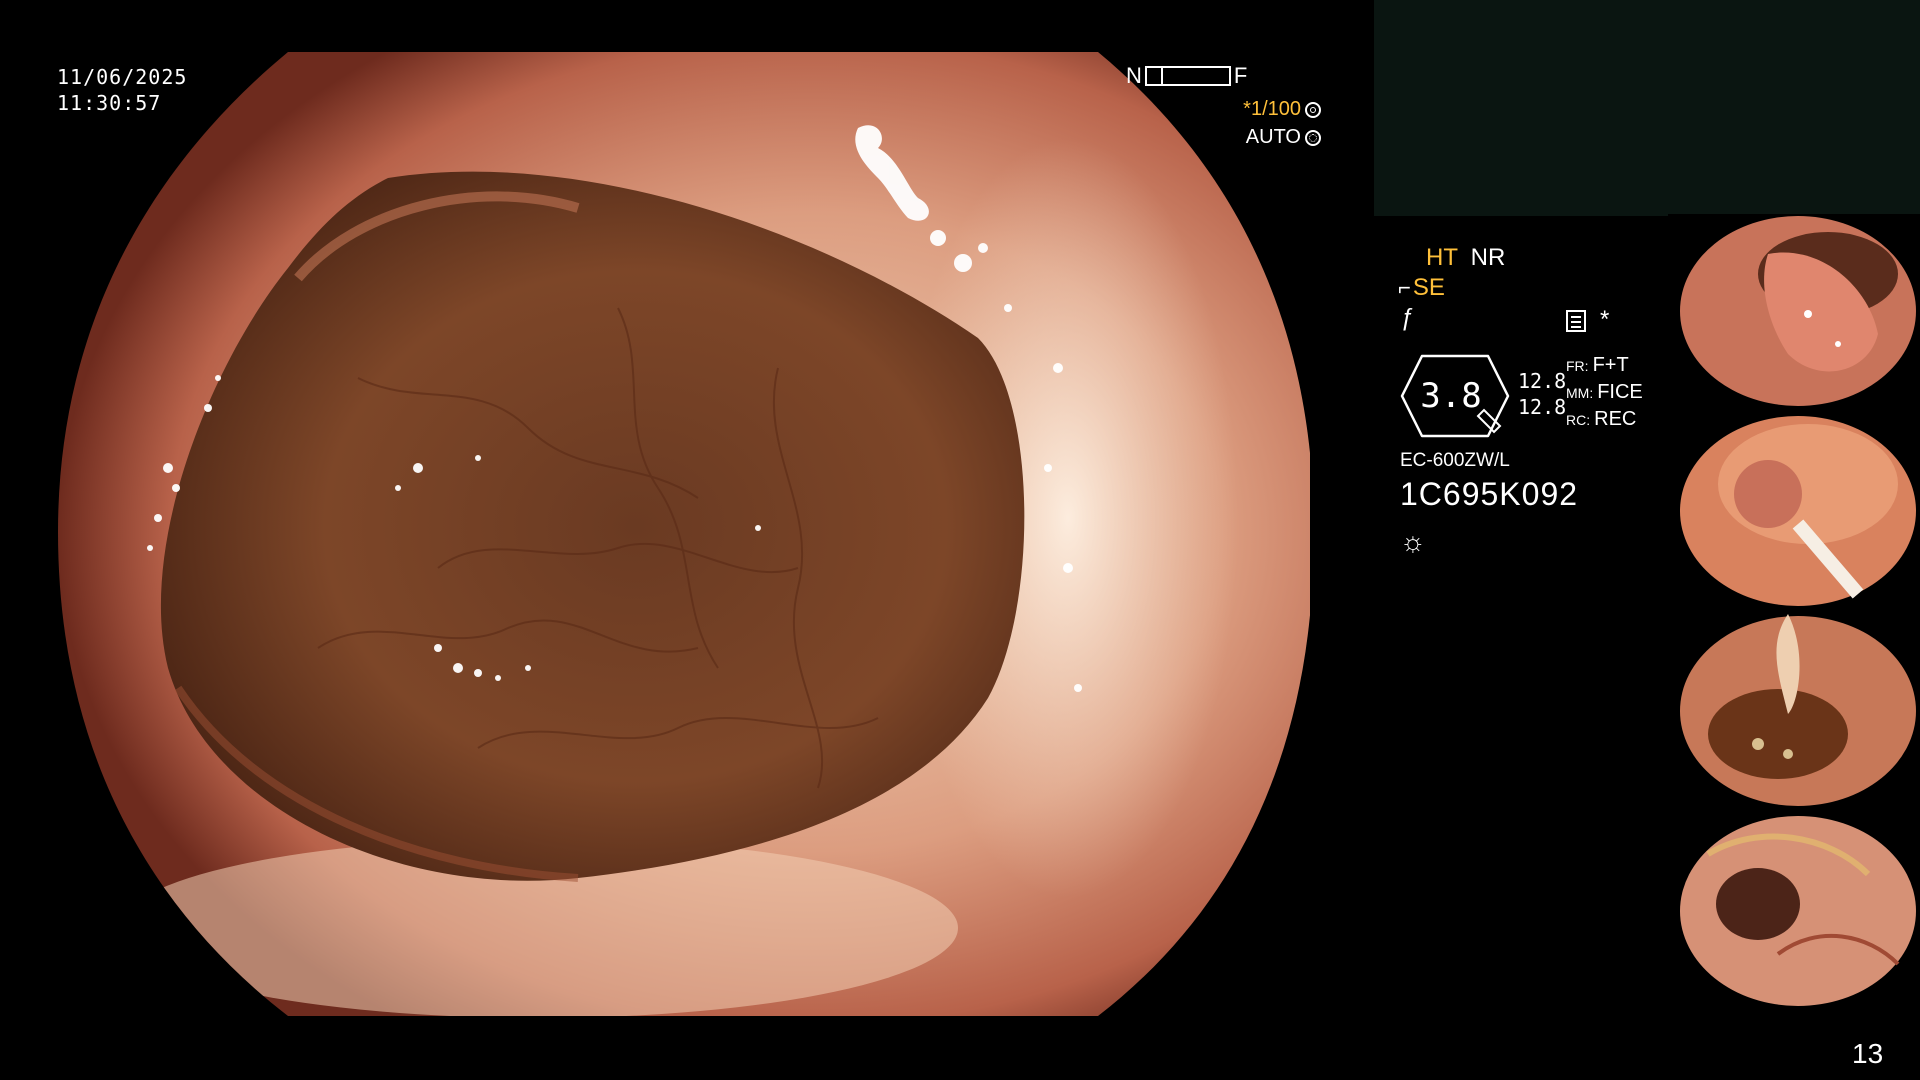 The image size is (1920, 1080). I want to click on time-label: 11:30:57, so click(109, 103).